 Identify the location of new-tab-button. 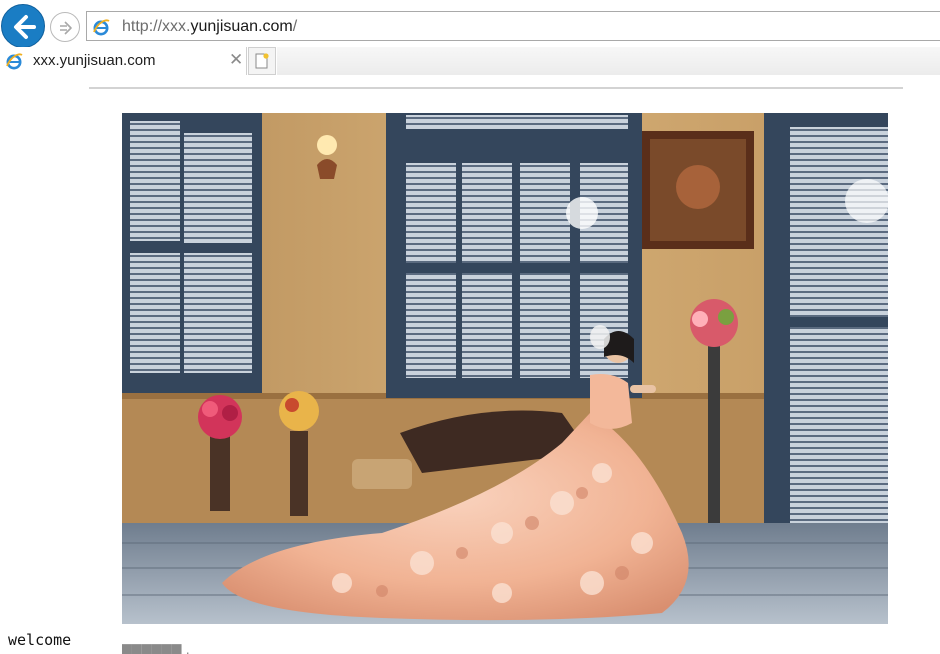
(262, 61).